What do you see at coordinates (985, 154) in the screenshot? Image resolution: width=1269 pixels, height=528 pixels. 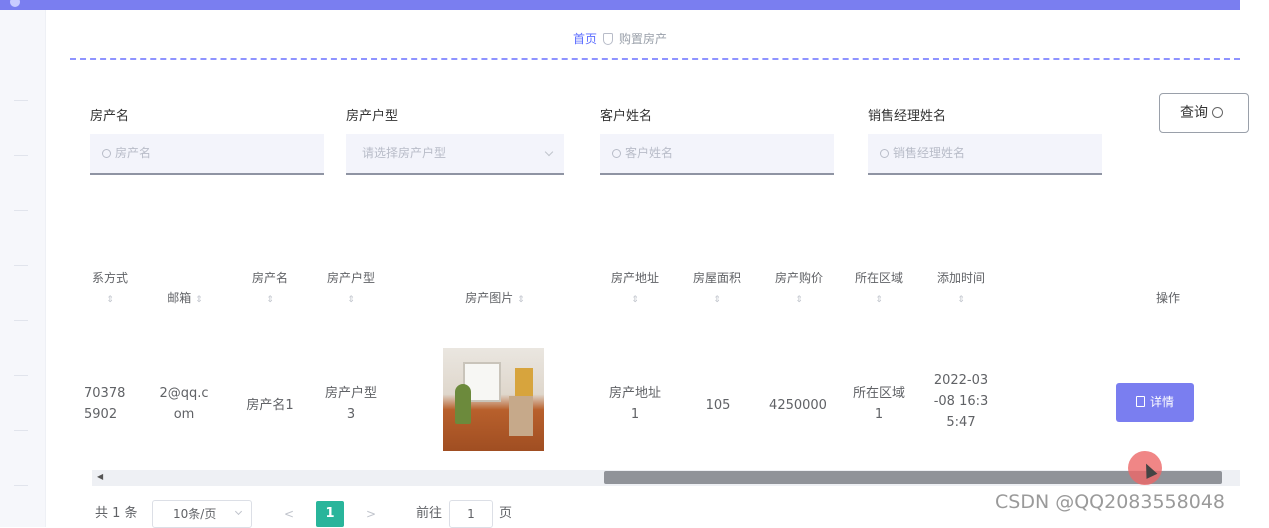 I see `manager-name-input: 销售经理姓名` at bounding box center [985, 154].